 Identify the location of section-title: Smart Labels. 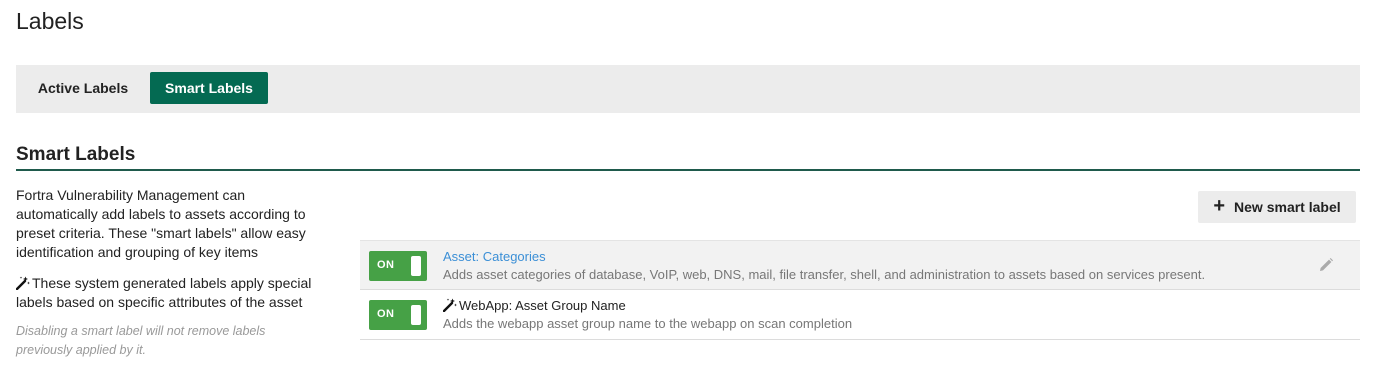
(76, 154).